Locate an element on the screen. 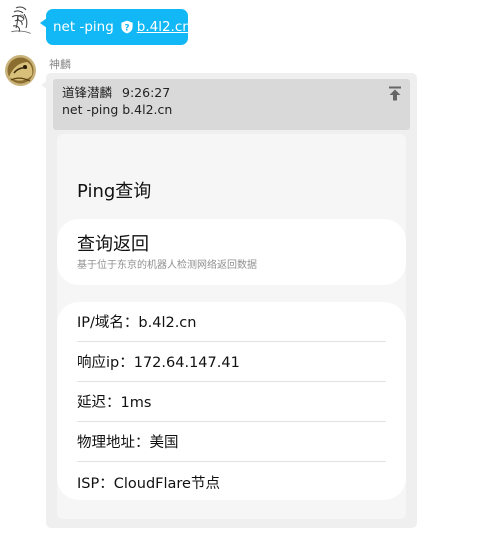 The width and height of the screenshot is (493, 539). query-header-section: 查询返回 基于位于东京的机器人检测网络返回数据 is located at coordinates (231, 252).